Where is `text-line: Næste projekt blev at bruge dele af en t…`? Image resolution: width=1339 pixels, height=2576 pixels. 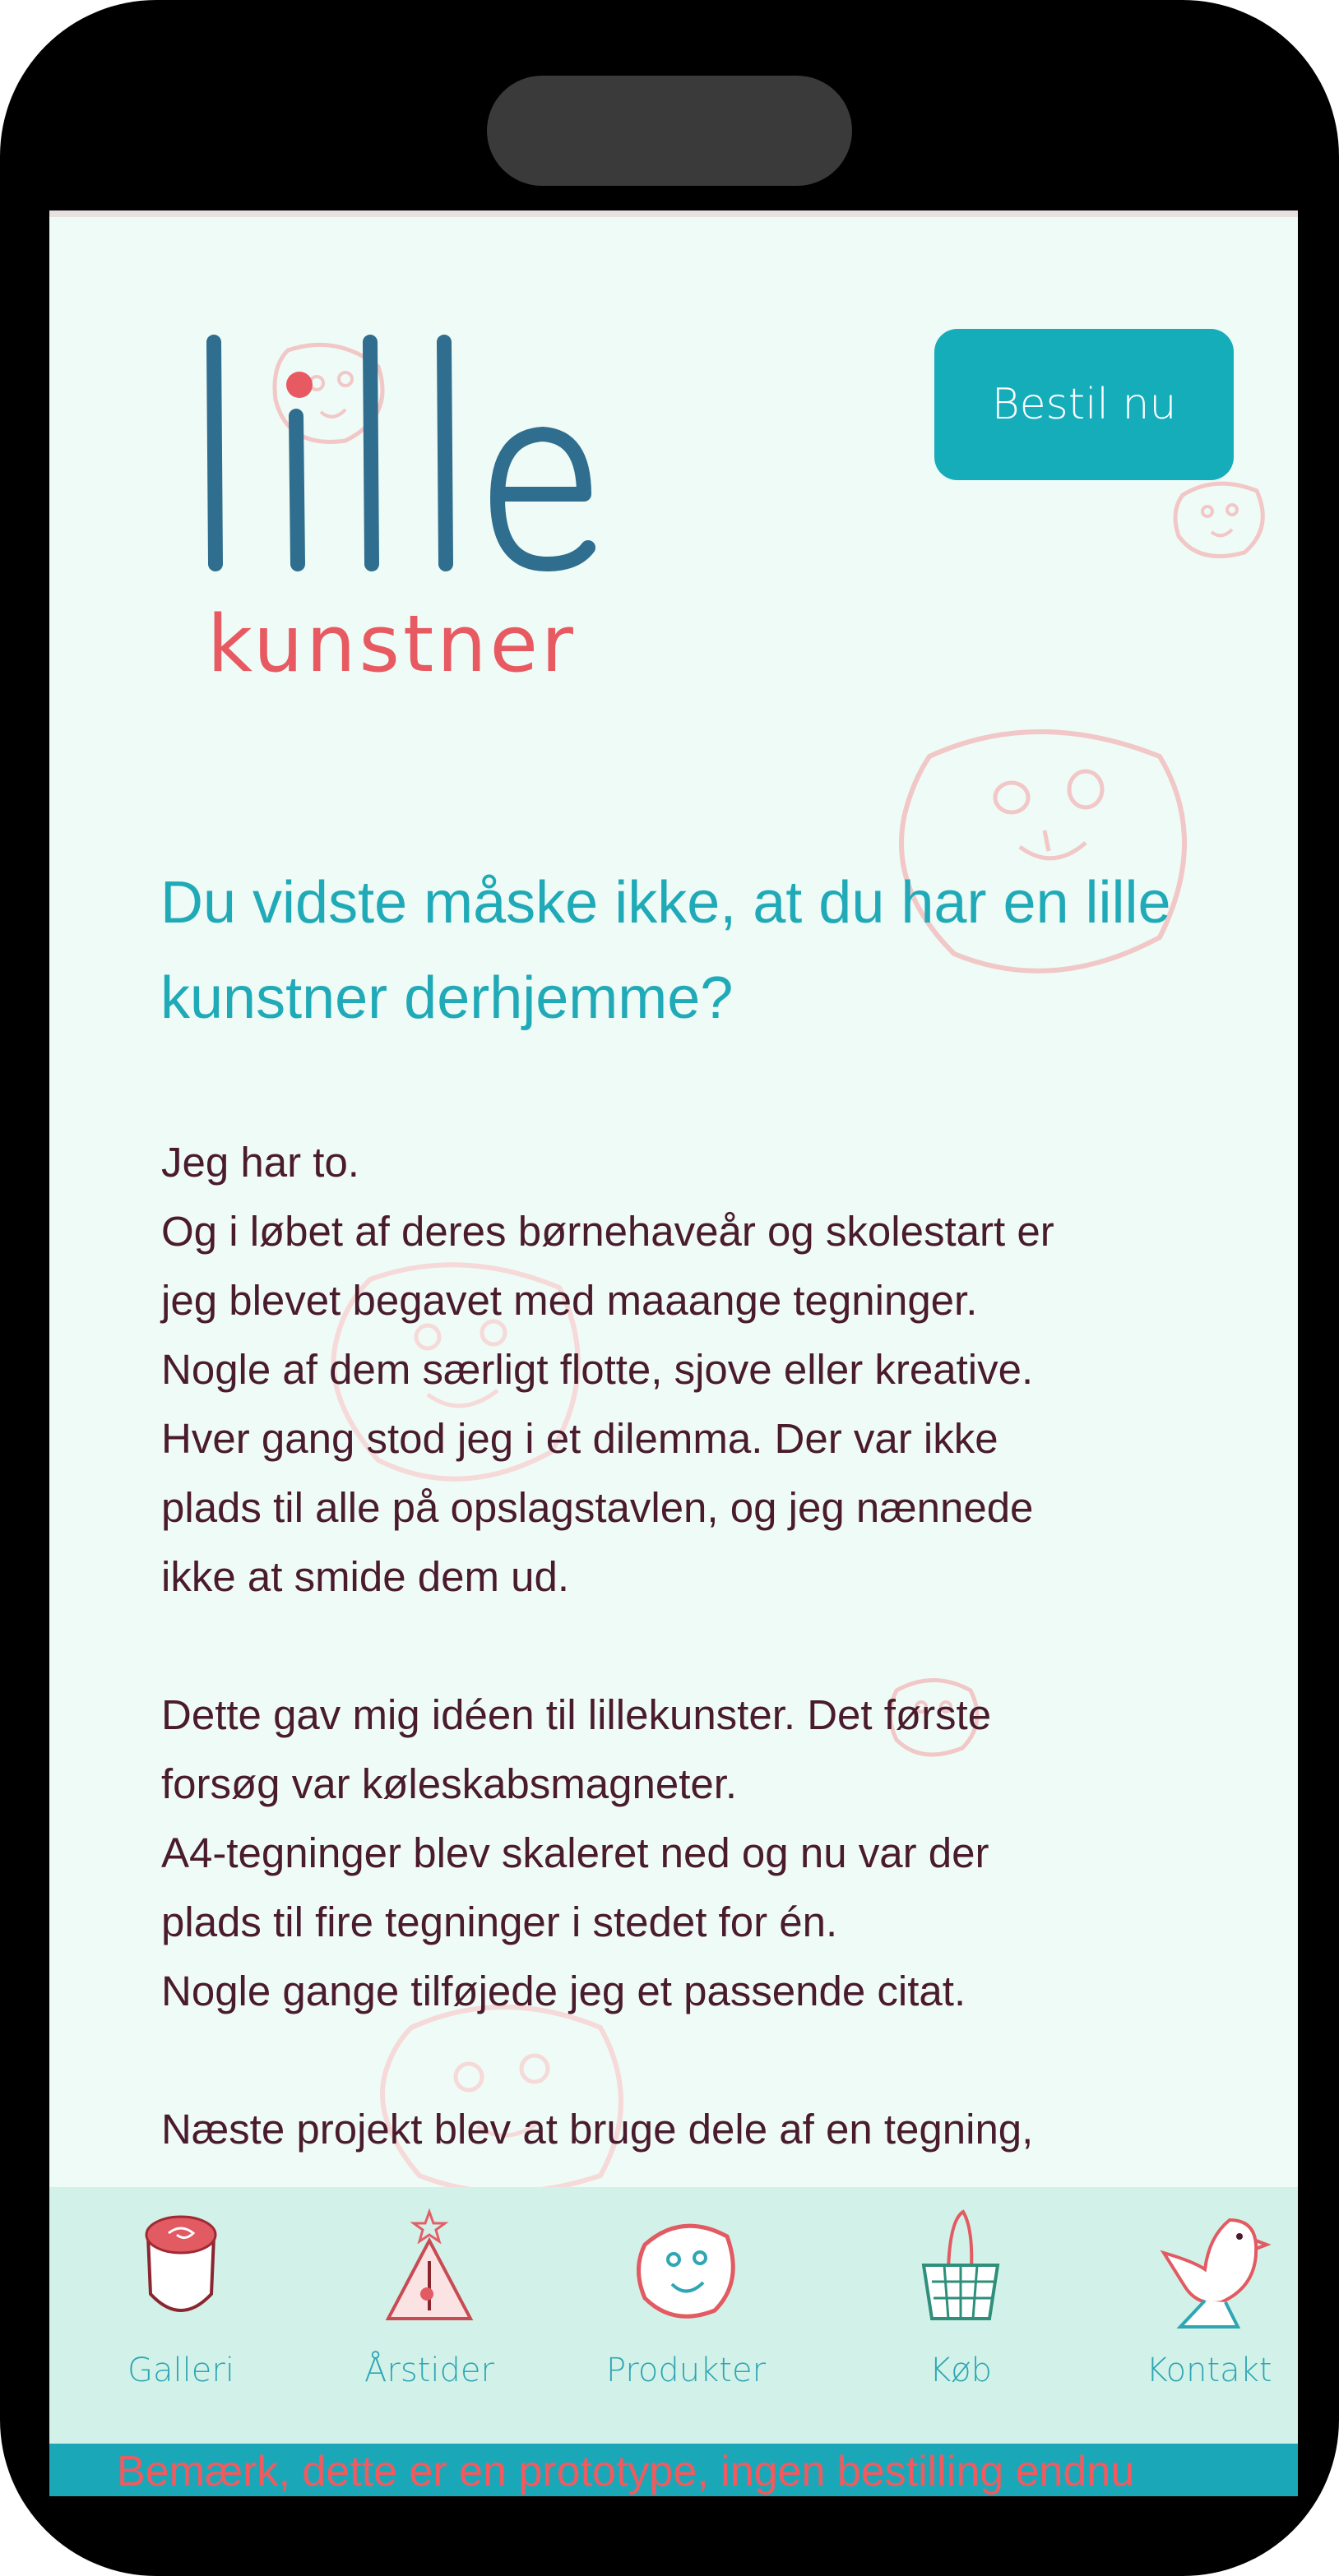 text-line: Næste projekt blev at bruge dele af en t… is located at coordinates (597, 2129).